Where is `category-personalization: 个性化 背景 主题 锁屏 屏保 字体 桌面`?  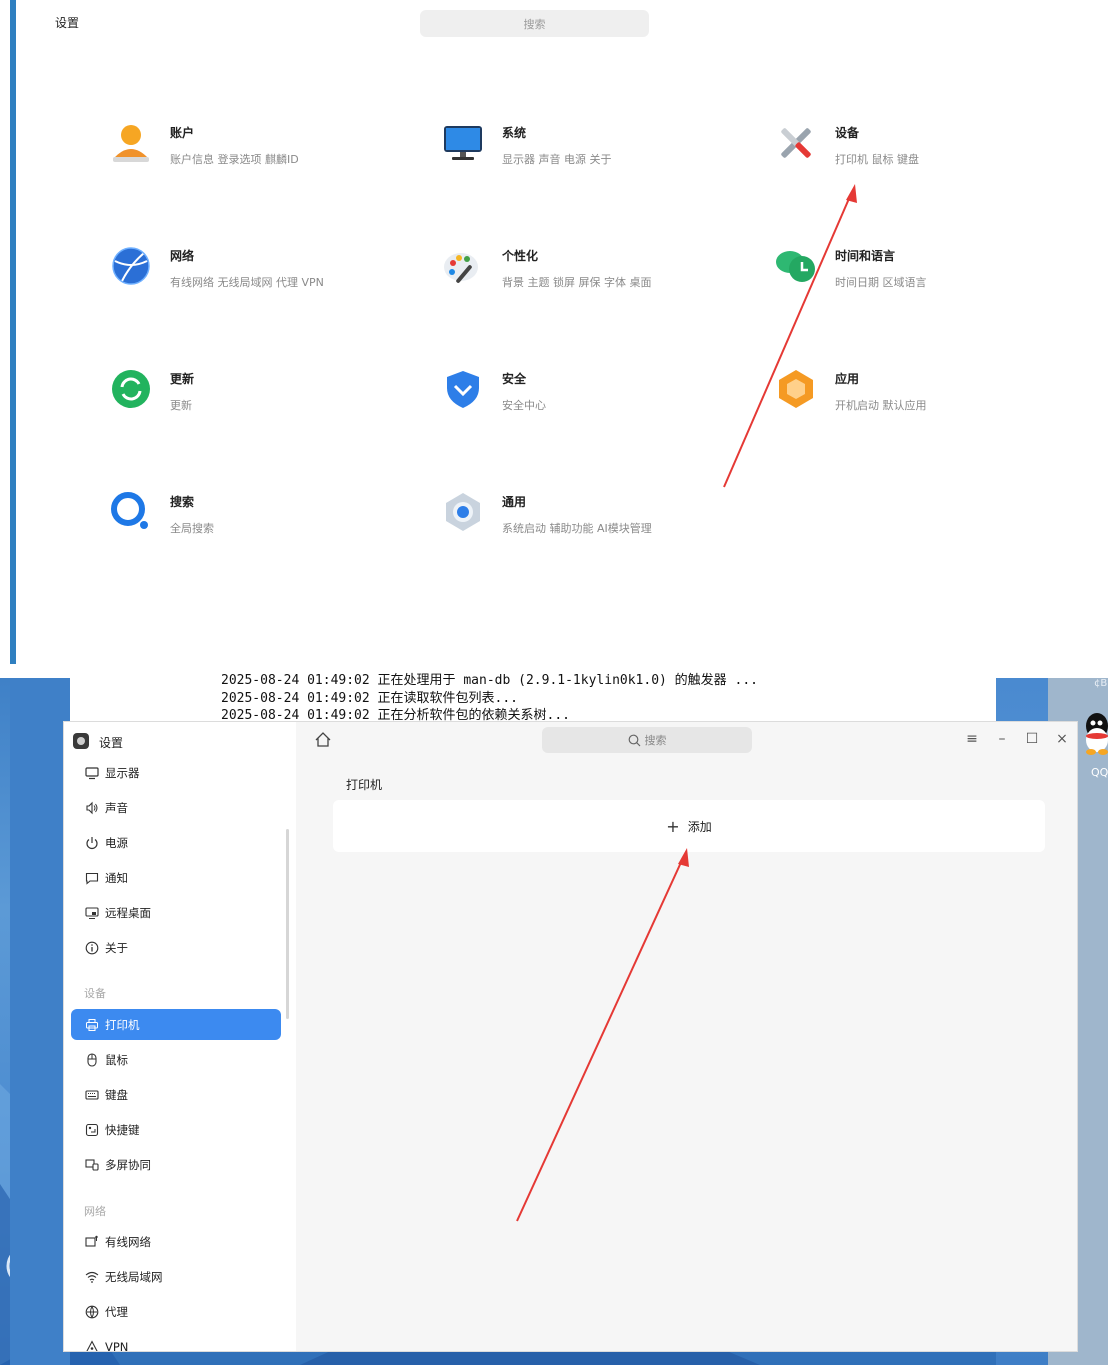
category-personalization: 个性化 背景 主题 锁屏 屏保 字体 桌面 is located at coordinates (592, 271).